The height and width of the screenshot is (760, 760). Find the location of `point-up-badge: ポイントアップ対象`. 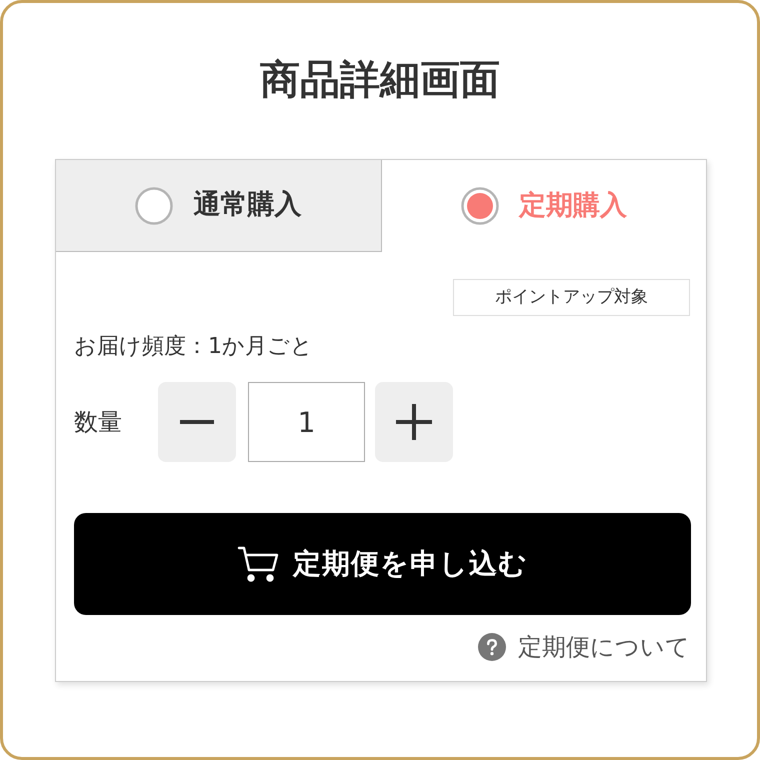

point-up-badge: ポイントアップ対象 is located at coordinates (571, 297).